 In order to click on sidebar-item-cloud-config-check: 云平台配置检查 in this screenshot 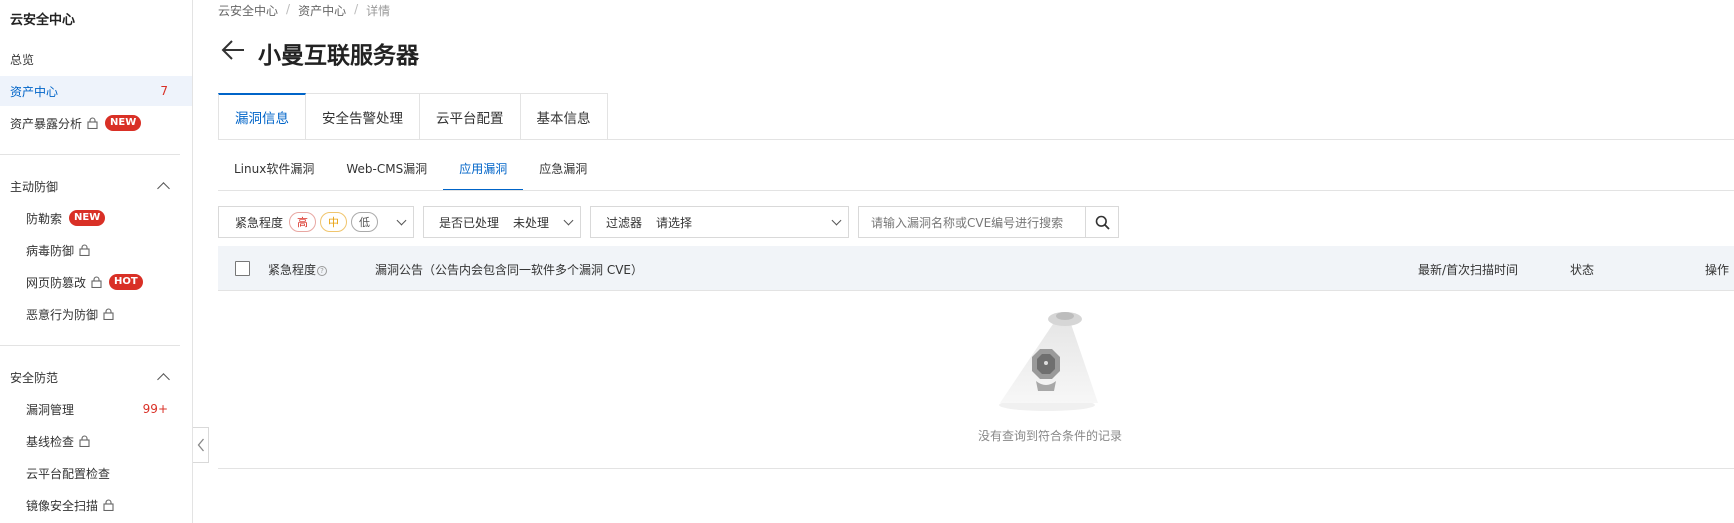, I will do `click(96, 473)`.